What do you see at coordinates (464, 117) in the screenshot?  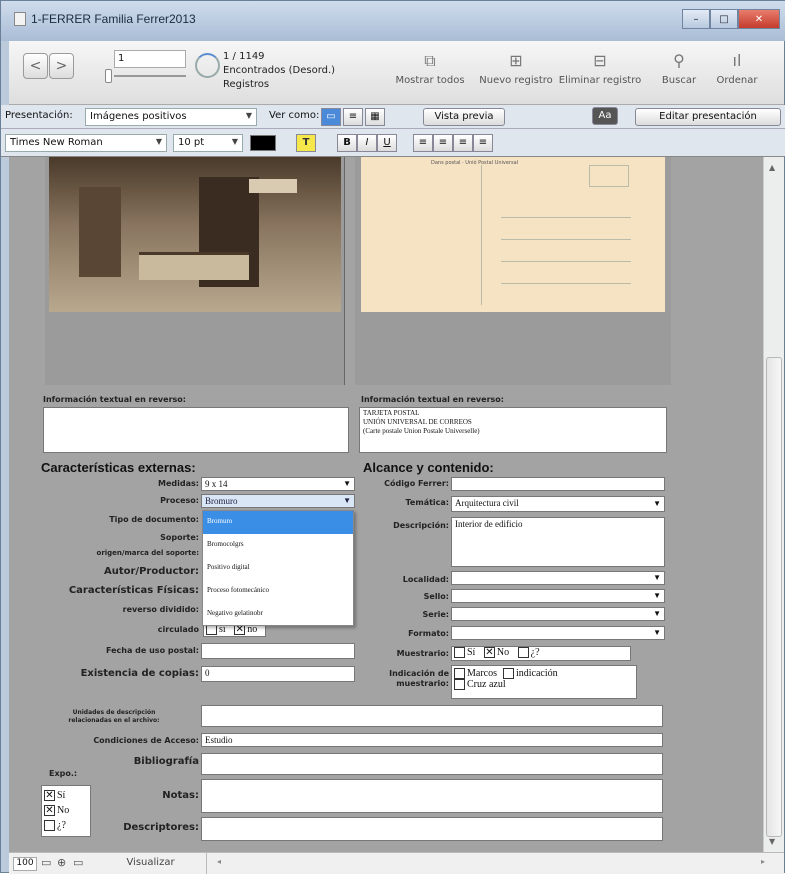 I see `preview-button: Vista previa` at bounding box center [464, 117].